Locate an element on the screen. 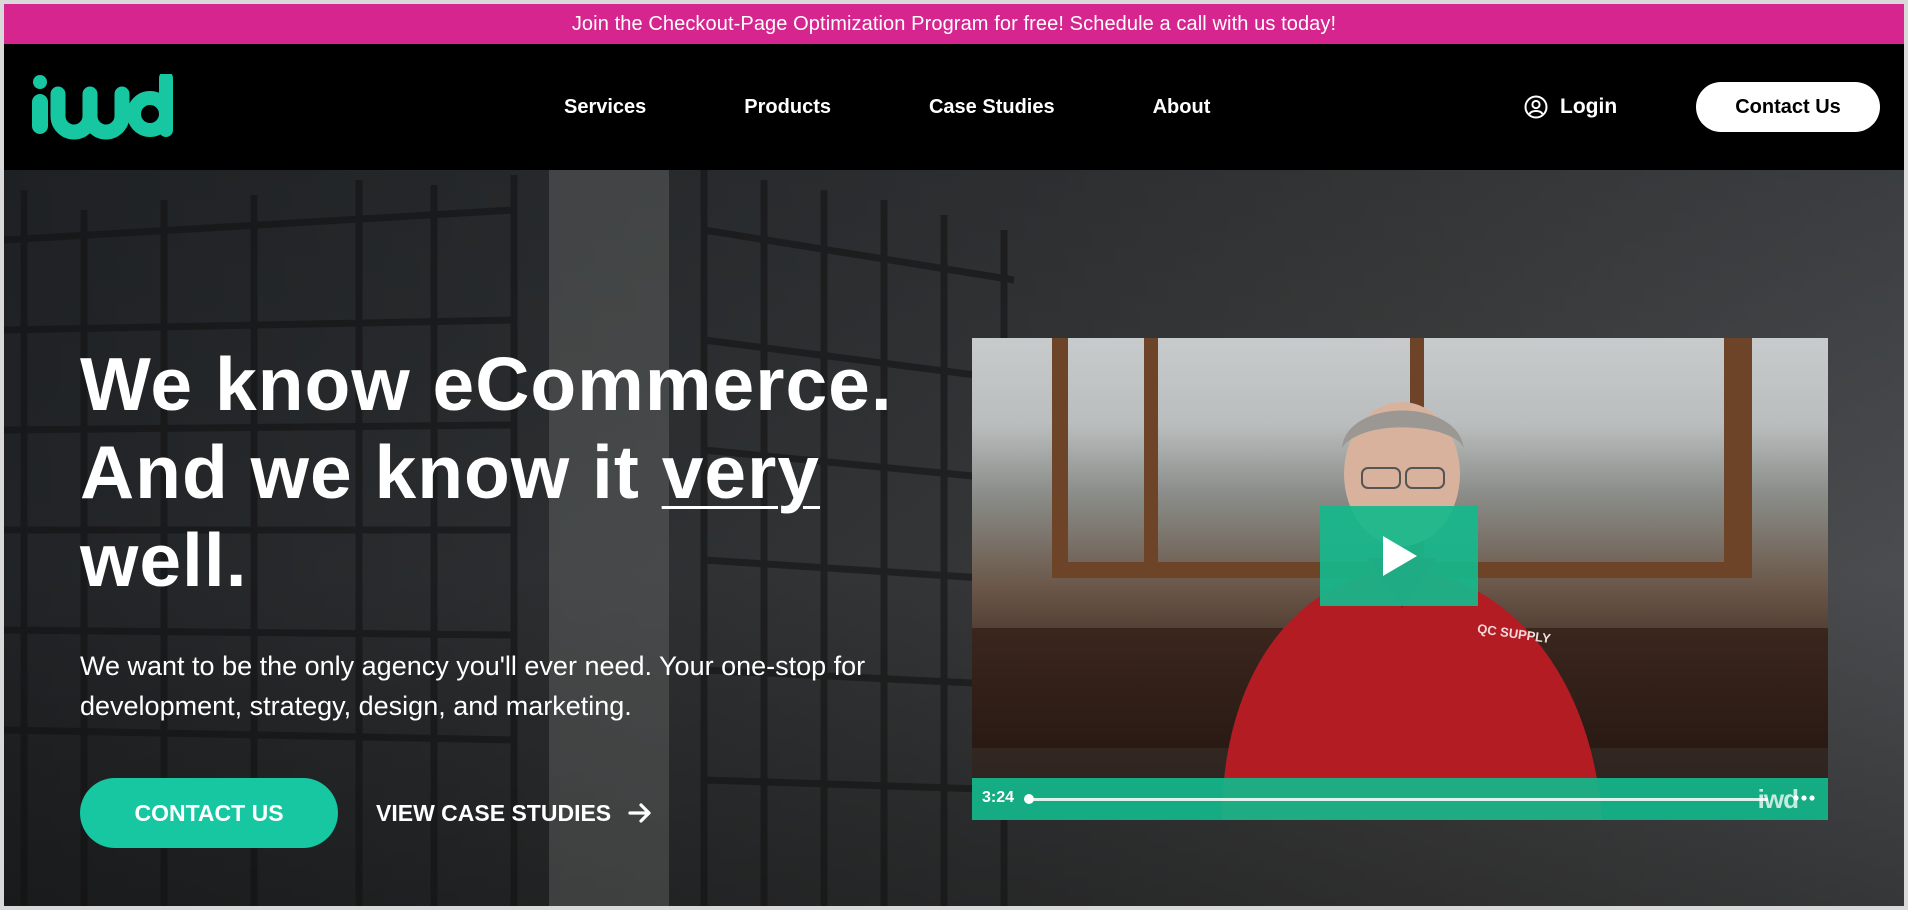 The height and width of the screenshot is (910, 1908). video-progress-track is located at coordinates (1399, 799).